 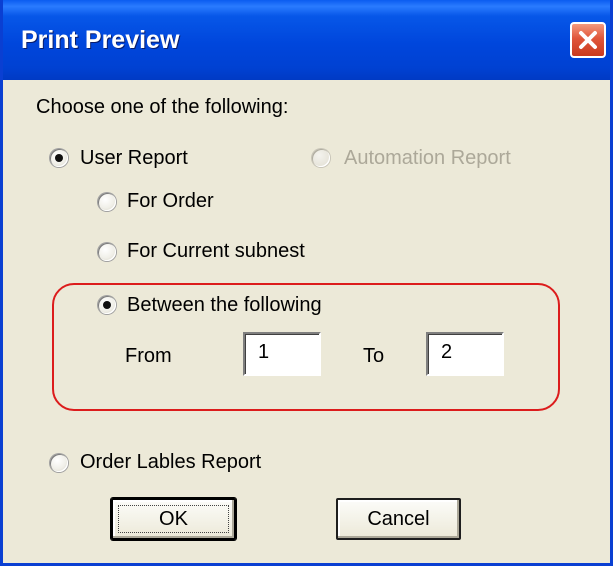 What do you see at coordinates (107, 305) in the screenshot?
I see `between-radio` at bounding box center [107, 305].